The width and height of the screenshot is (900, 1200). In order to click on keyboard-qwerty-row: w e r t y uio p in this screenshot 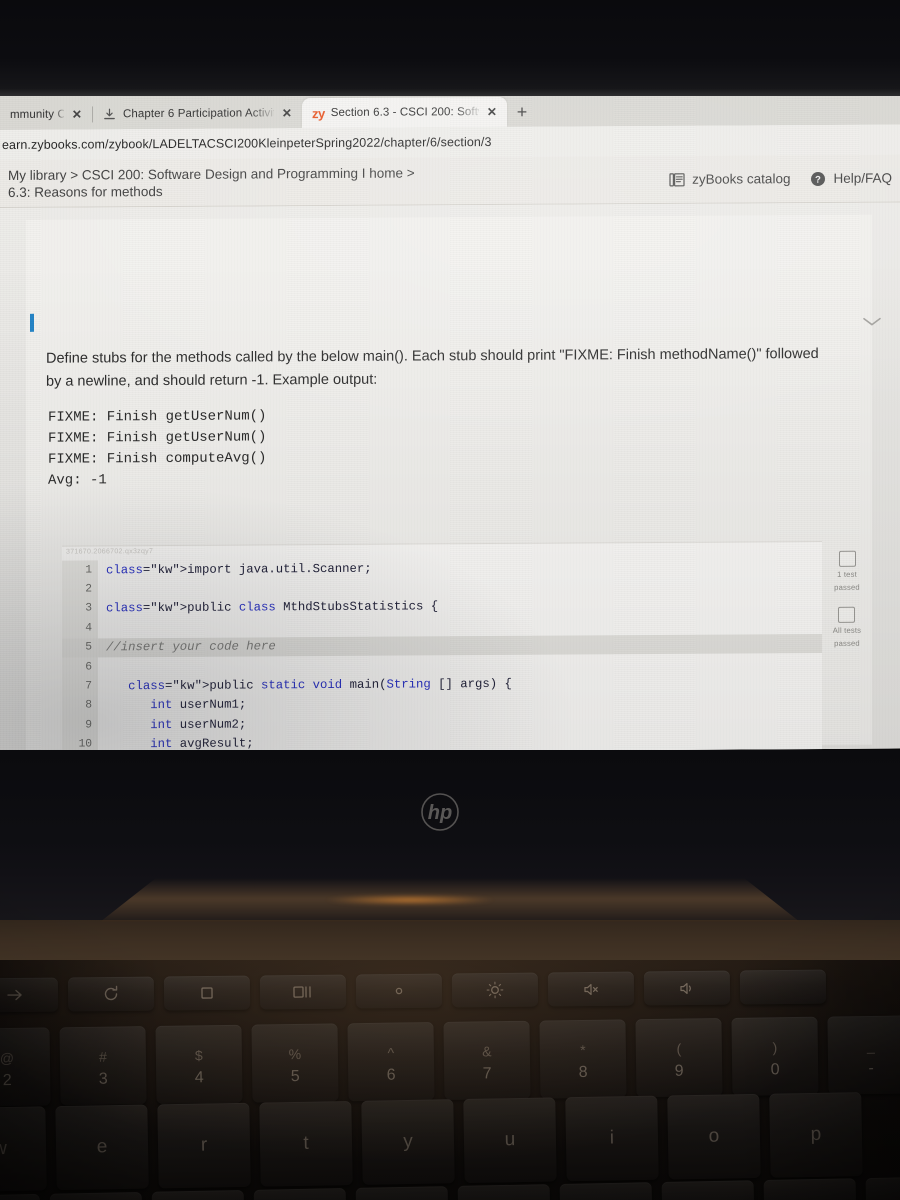, I will do `click(431, 1142)`.